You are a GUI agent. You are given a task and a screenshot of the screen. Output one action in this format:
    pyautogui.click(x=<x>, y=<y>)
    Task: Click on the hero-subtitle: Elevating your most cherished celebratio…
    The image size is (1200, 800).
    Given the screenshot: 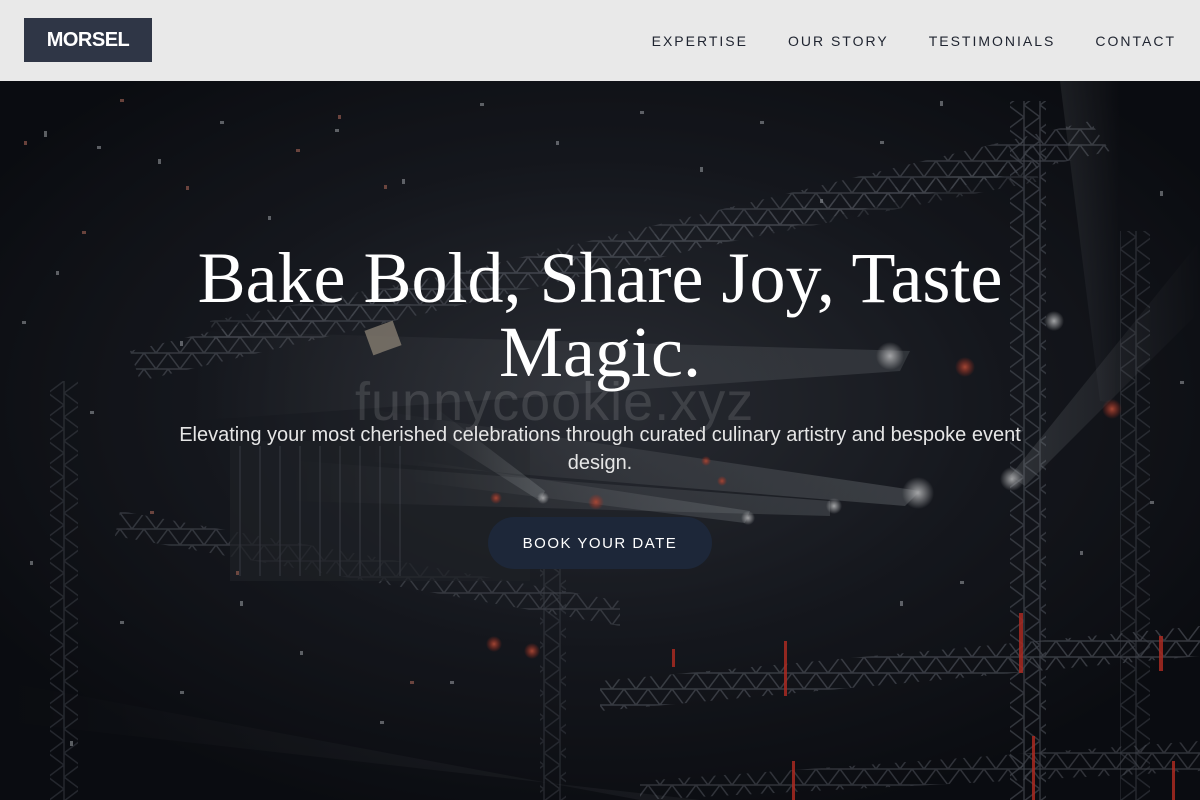 What is the action you would take?
    pyautogui.click(x=600, y=449)
    